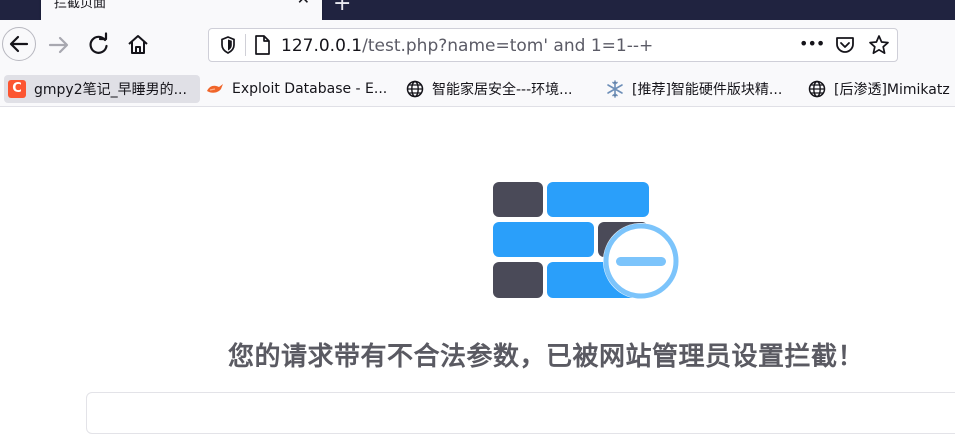 The height and width of the screenshot is (434, 955). I want to click on block-message-headline: 您的请求带有不合法参数，已被网站管理员设置拦截！, so click(546, 357).